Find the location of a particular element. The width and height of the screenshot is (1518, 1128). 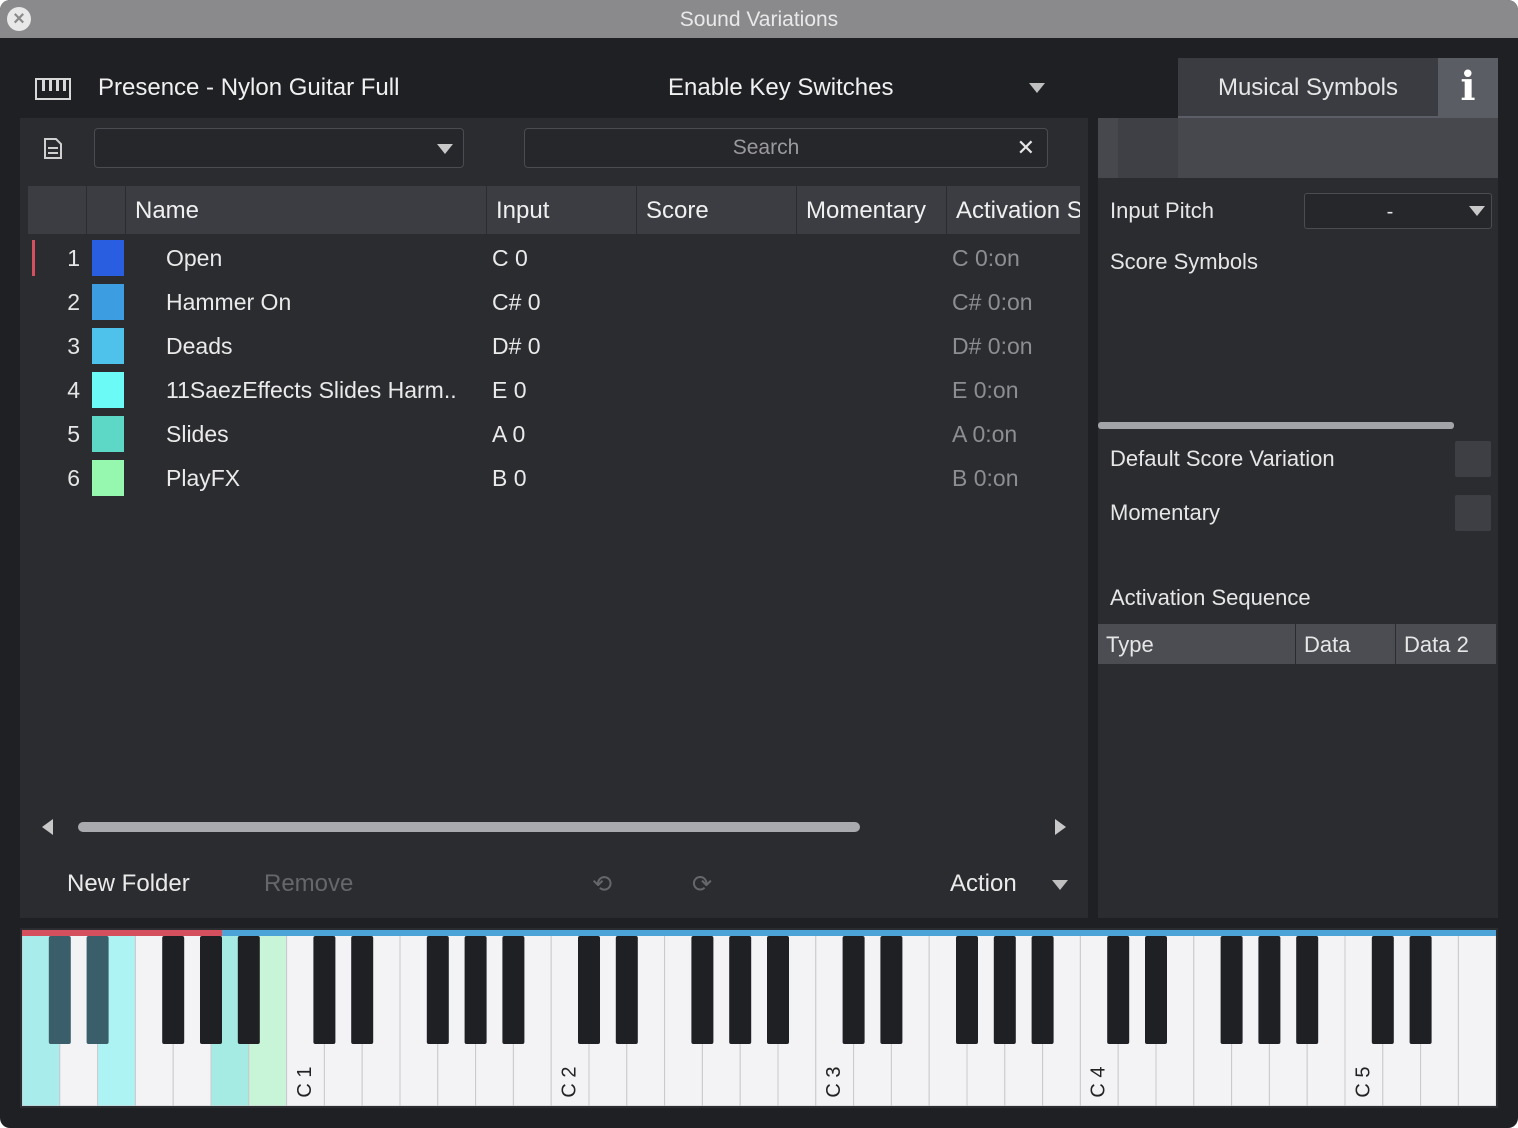

input-key: E 0 is located at coordinates (509, 390).